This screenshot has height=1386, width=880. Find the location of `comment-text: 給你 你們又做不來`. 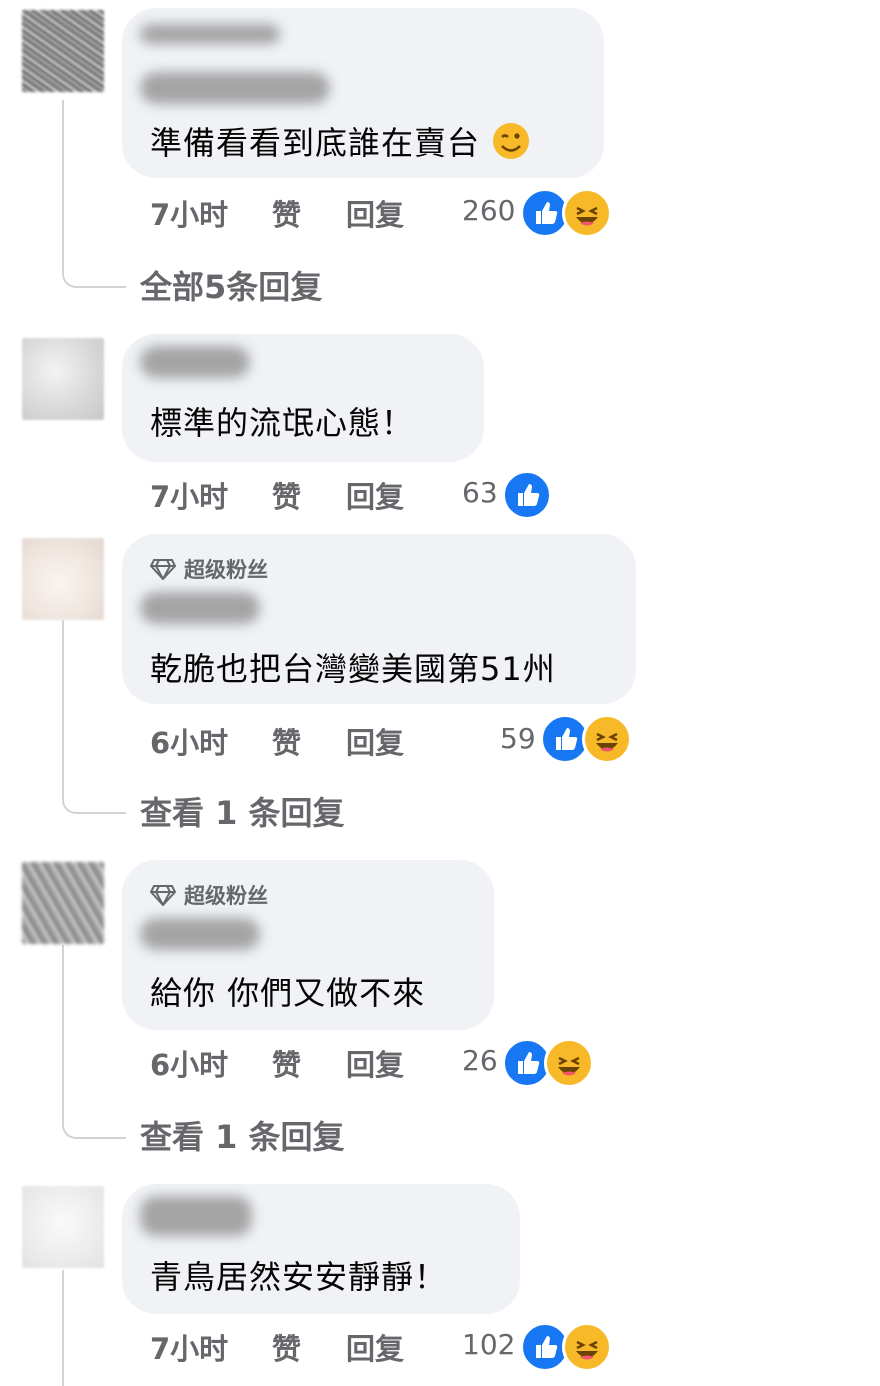

comment-text: 給你 你們又做不來 is located at coordinates (288, 993).